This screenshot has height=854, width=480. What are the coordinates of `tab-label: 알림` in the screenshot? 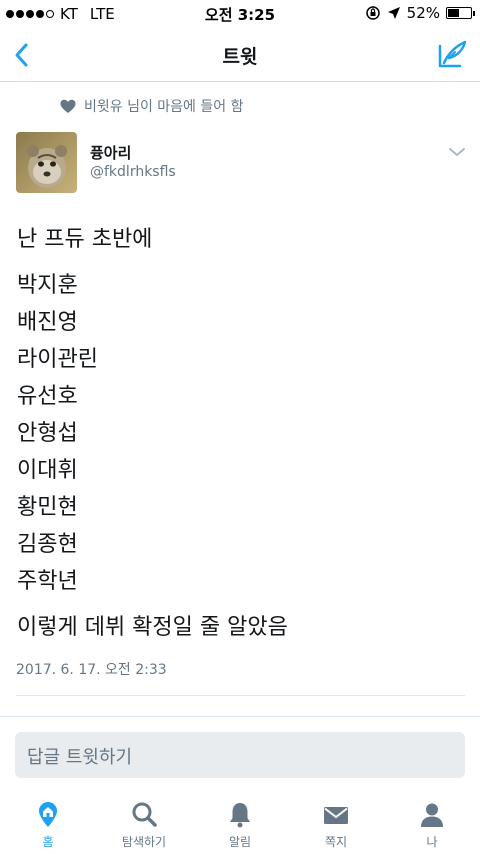 It's located at (240, 842).